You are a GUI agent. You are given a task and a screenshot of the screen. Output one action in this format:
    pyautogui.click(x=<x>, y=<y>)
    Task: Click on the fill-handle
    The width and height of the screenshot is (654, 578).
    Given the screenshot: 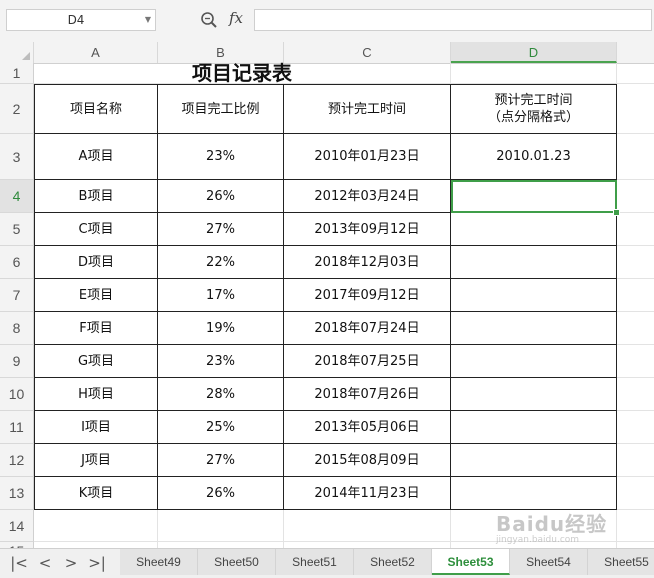 What is the action you would take?
    pyautogui.click(x=616, y=212)
    